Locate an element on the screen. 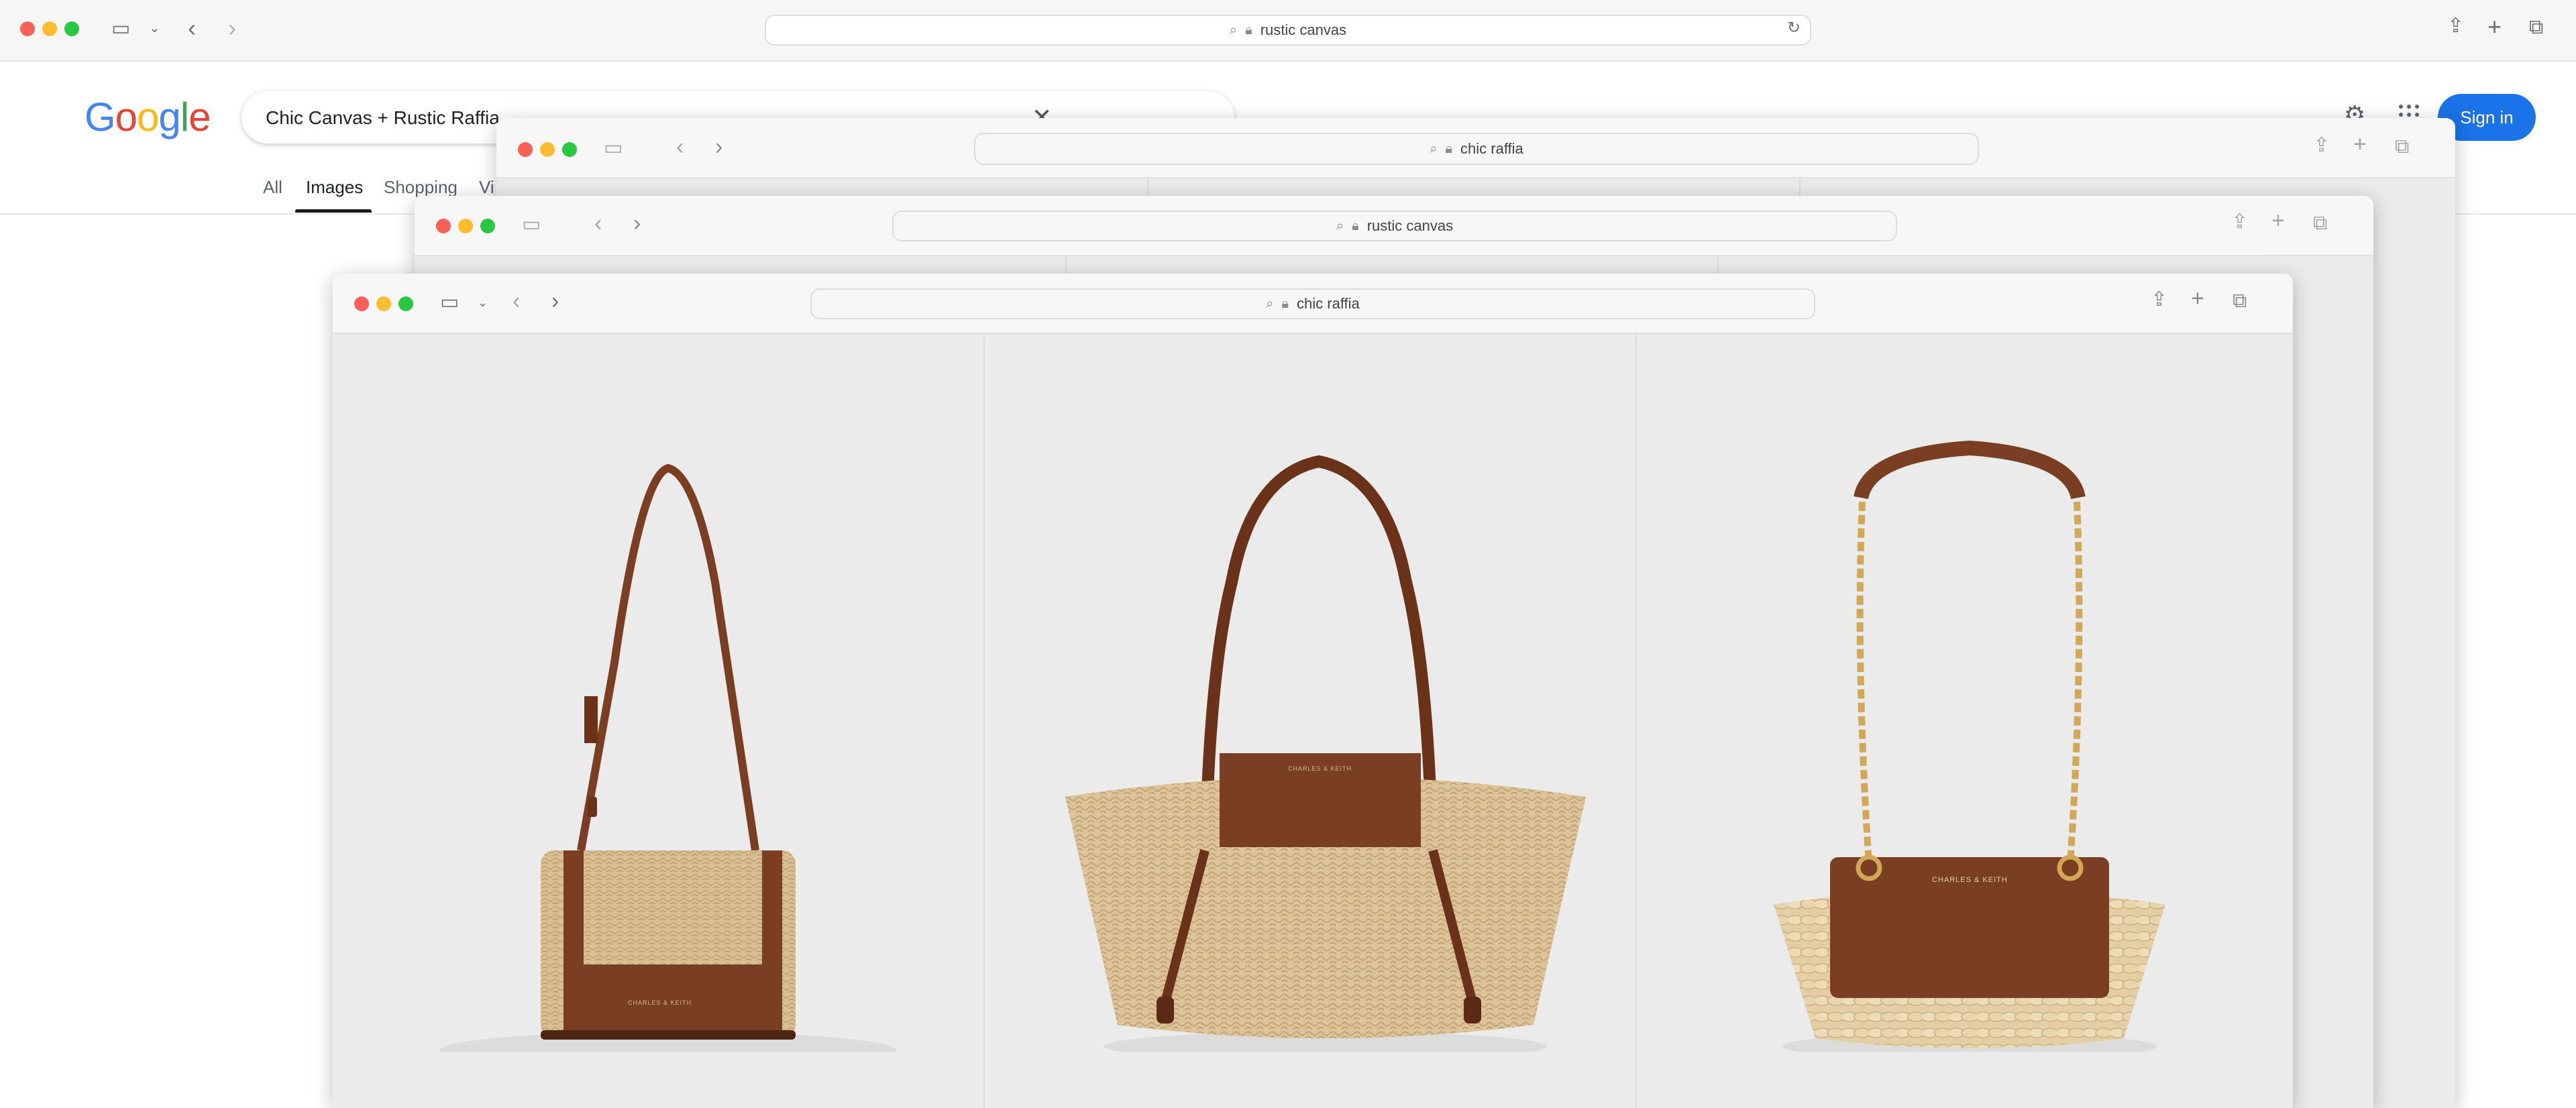  tab-all: All is located at coordinates (272, 187).